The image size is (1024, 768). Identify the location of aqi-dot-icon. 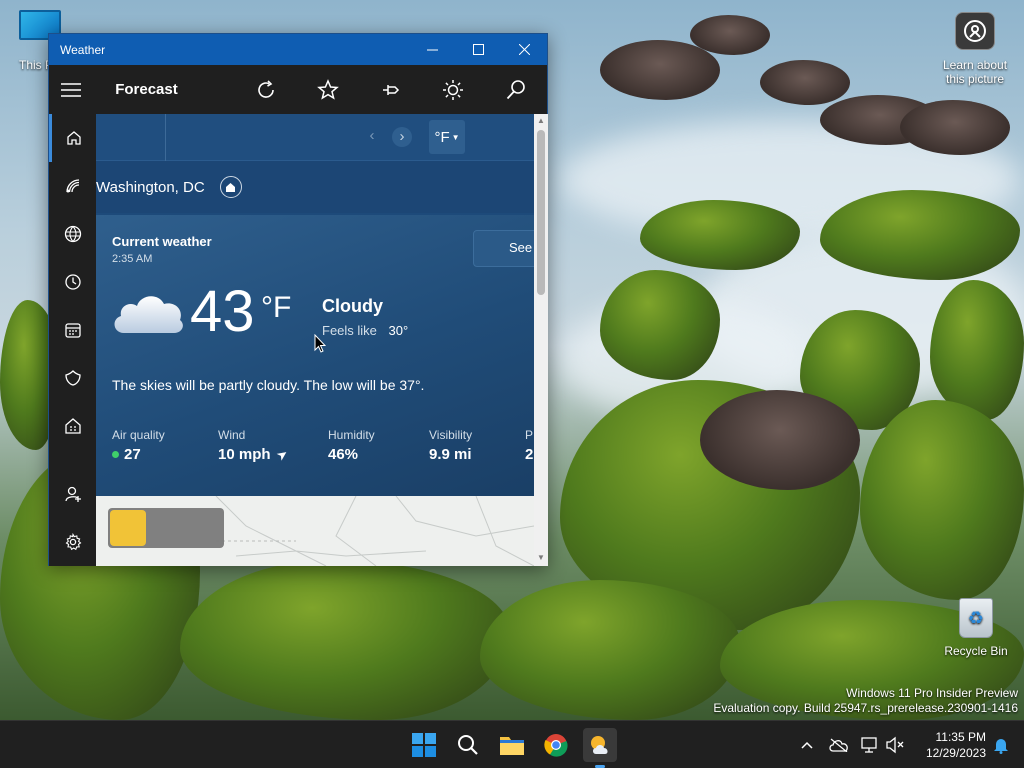
(115, 454).